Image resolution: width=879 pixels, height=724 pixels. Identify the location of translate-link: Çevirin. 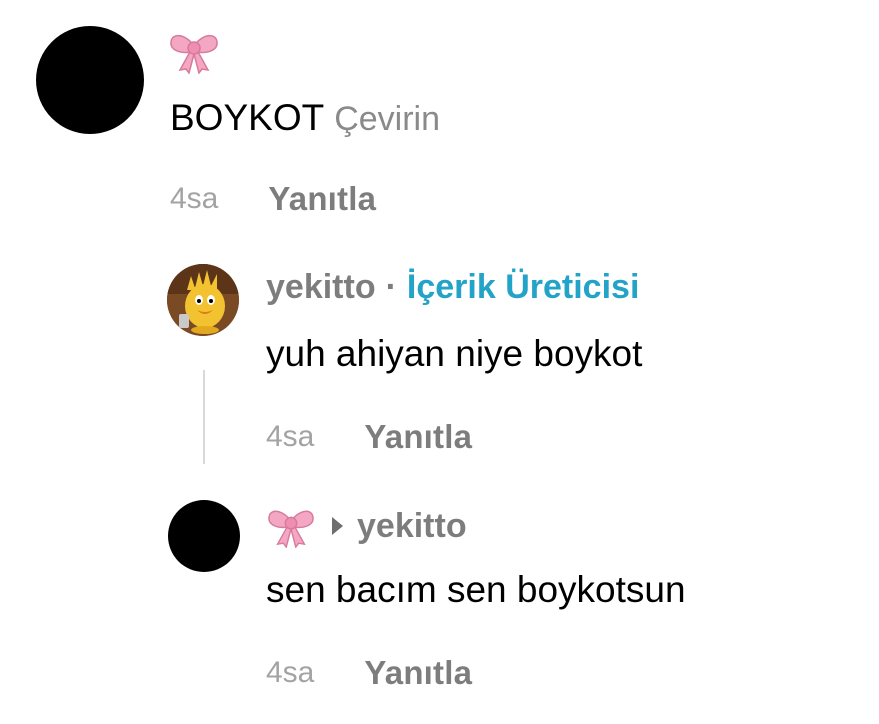
(387, 119).